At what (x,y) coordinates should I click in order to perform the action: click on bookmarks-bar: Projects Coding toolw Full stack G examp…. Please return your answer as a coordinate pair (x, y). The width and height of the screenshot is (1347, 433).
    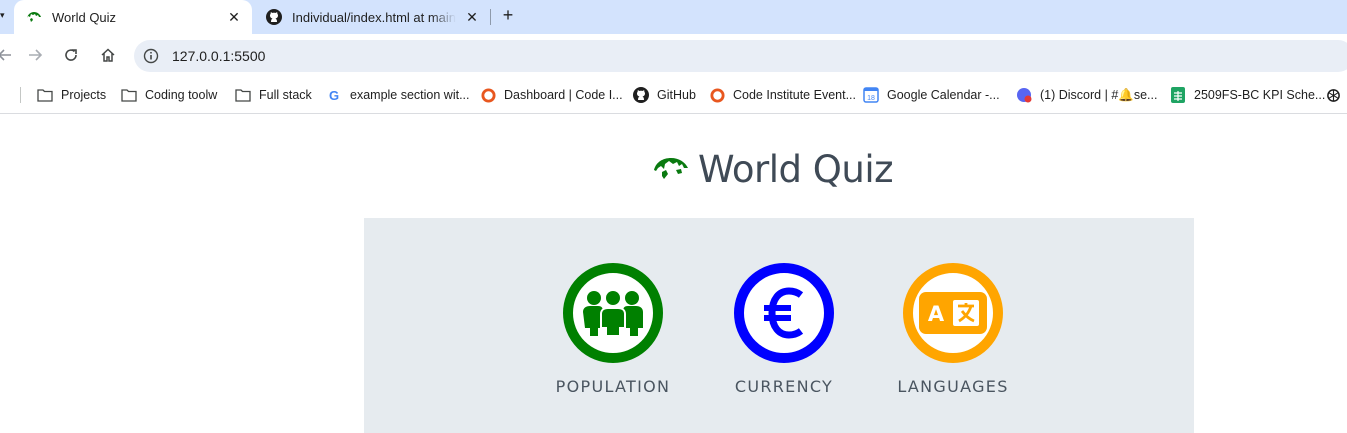
    Looking at the image, I should click on (673, 95).